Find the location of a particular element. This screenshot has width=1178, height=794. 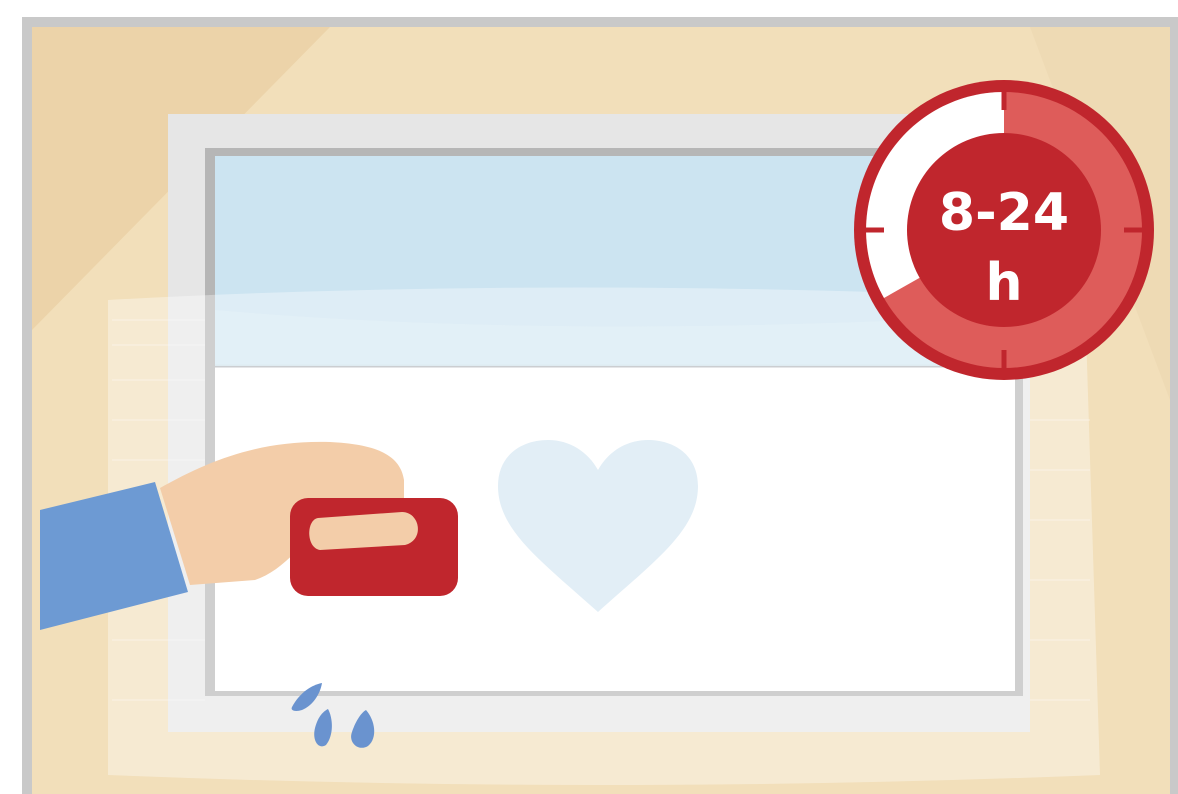

timer-range-label: 8-24 is located at coordinates (1004, 213).